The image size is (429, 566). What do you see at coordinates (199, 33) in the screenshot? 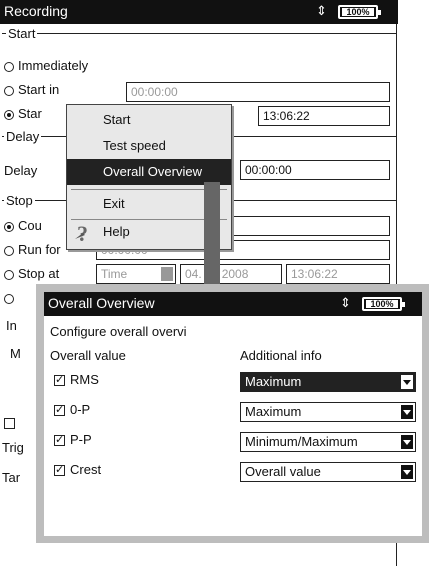
I see `start-group-border` at bounding box center [199, 33].